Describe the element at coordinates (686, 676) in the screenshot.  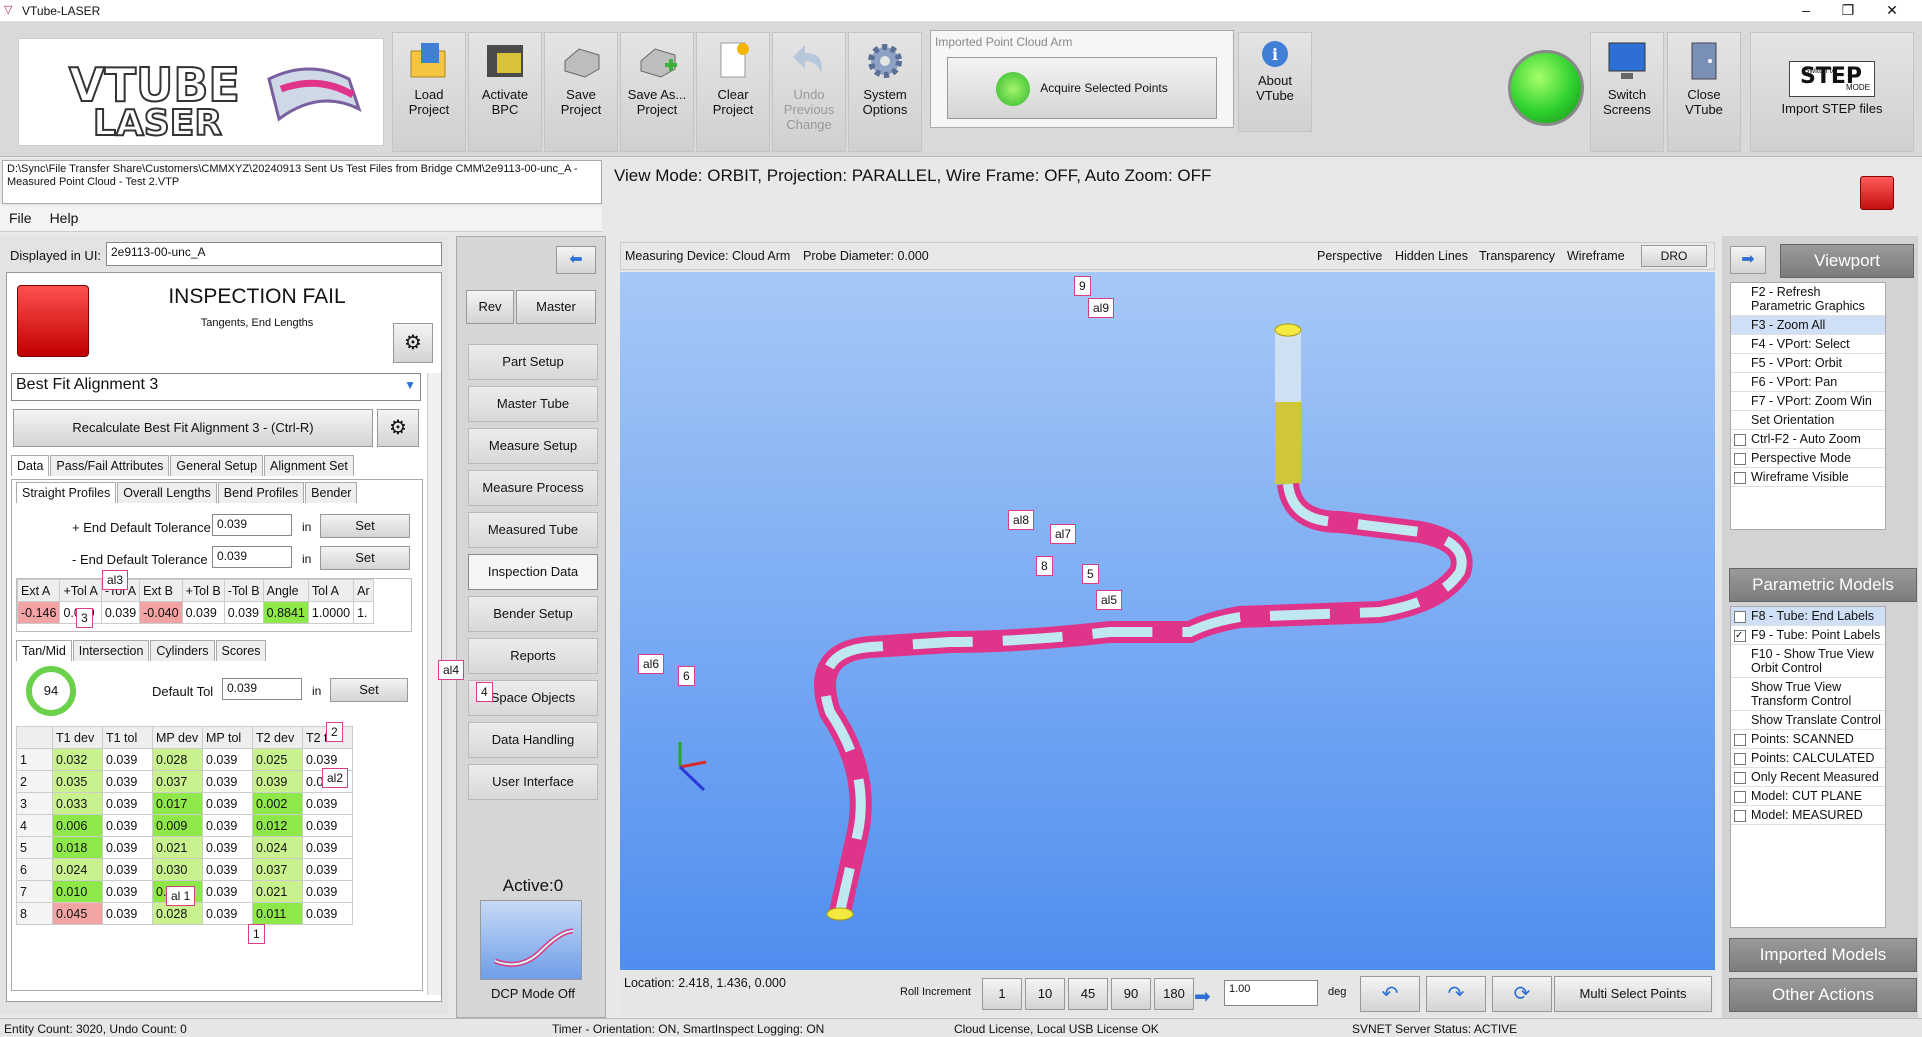
I see `point-label: 6` at that location.